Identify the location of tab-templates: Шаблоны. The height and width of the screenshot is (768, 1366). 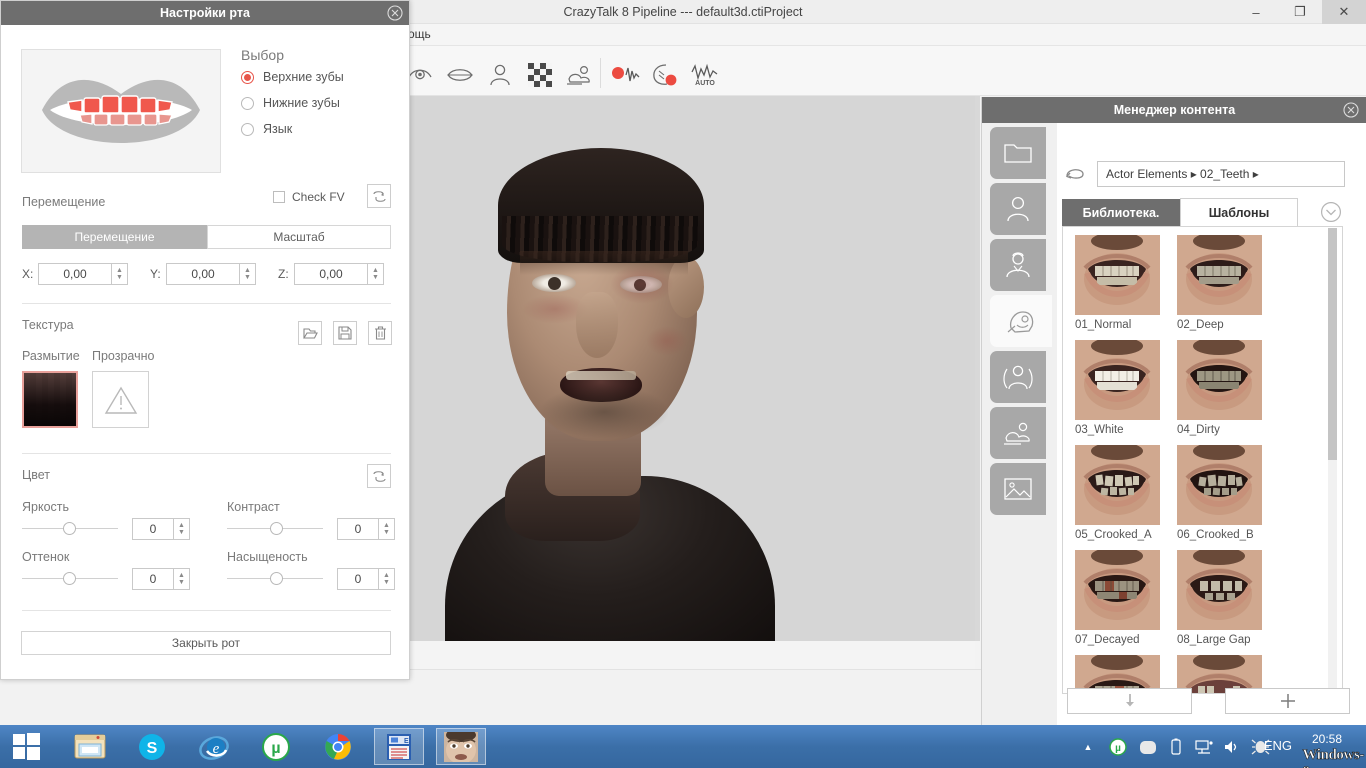
(1239, 212).